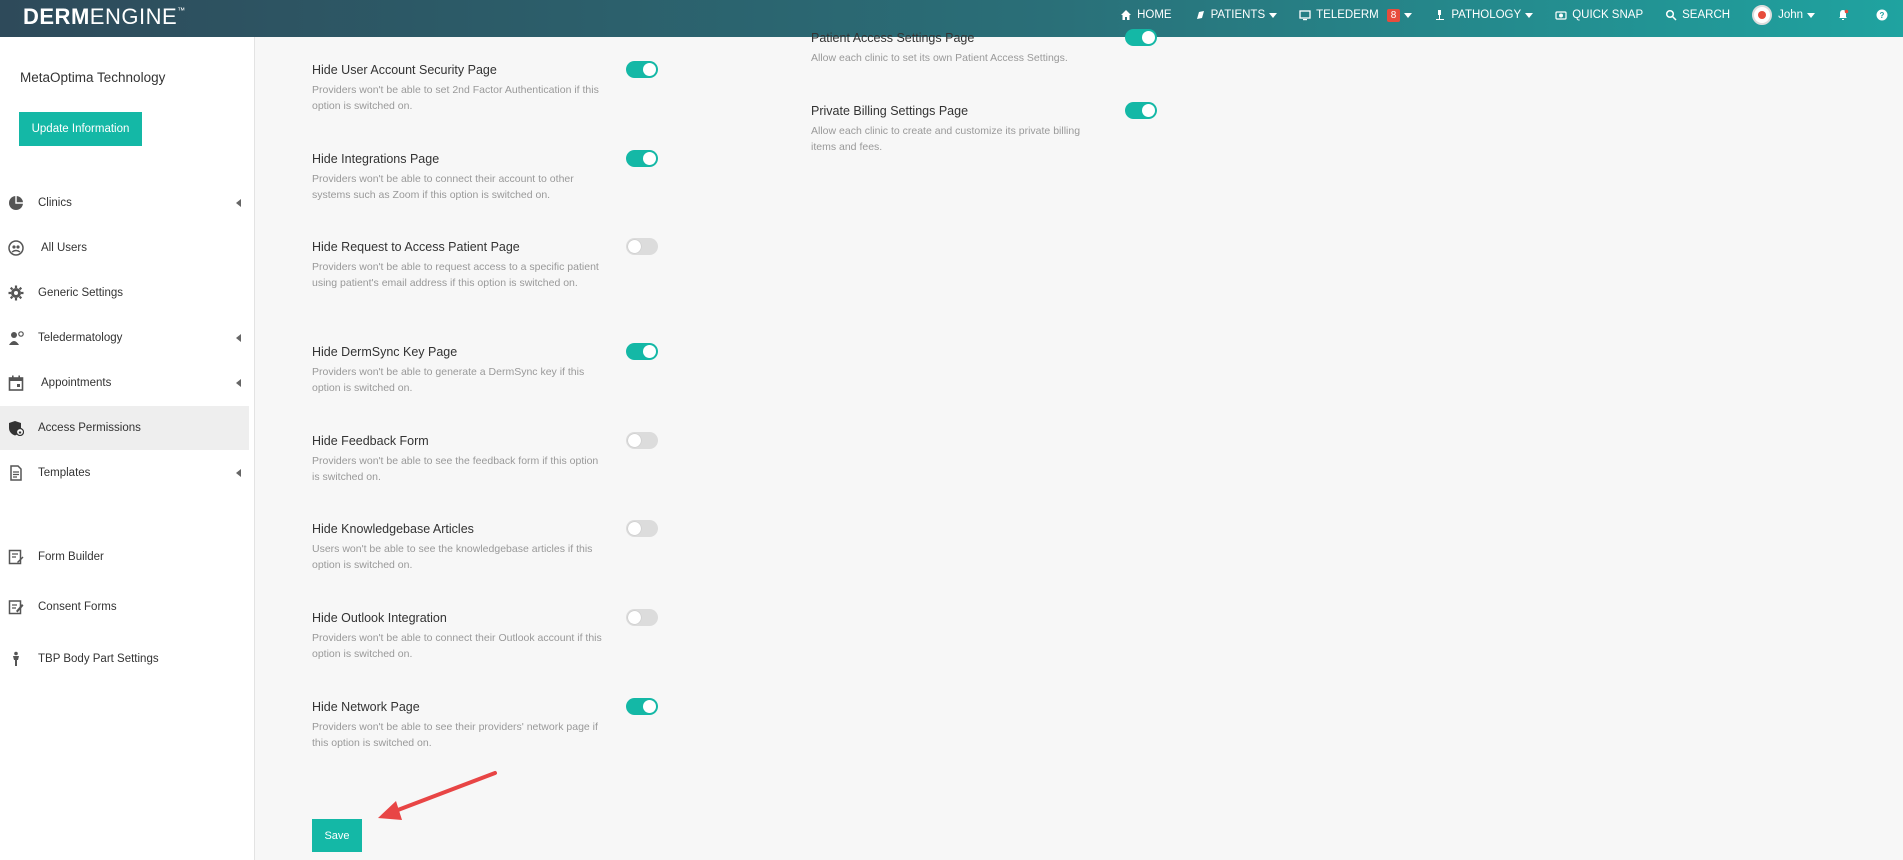 The width and height of the screenshot is (1903, 860). I want to click on body-figure-icon, so click(16, 659).